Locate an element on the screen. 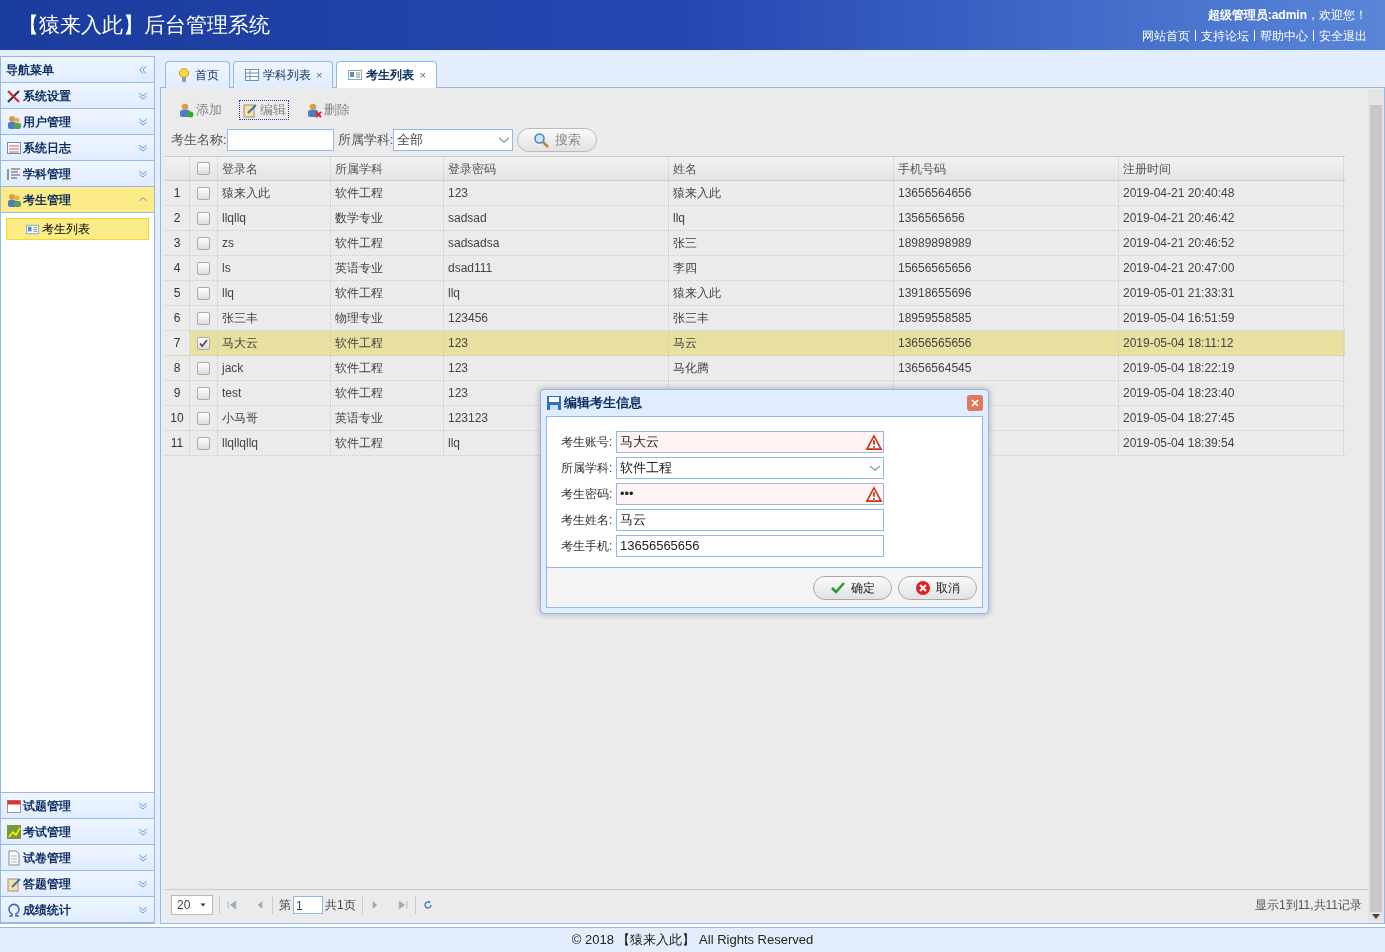 This screenshot has width=1385, height=952. cancel-button: 取消 is located at coordinates (937, 587).